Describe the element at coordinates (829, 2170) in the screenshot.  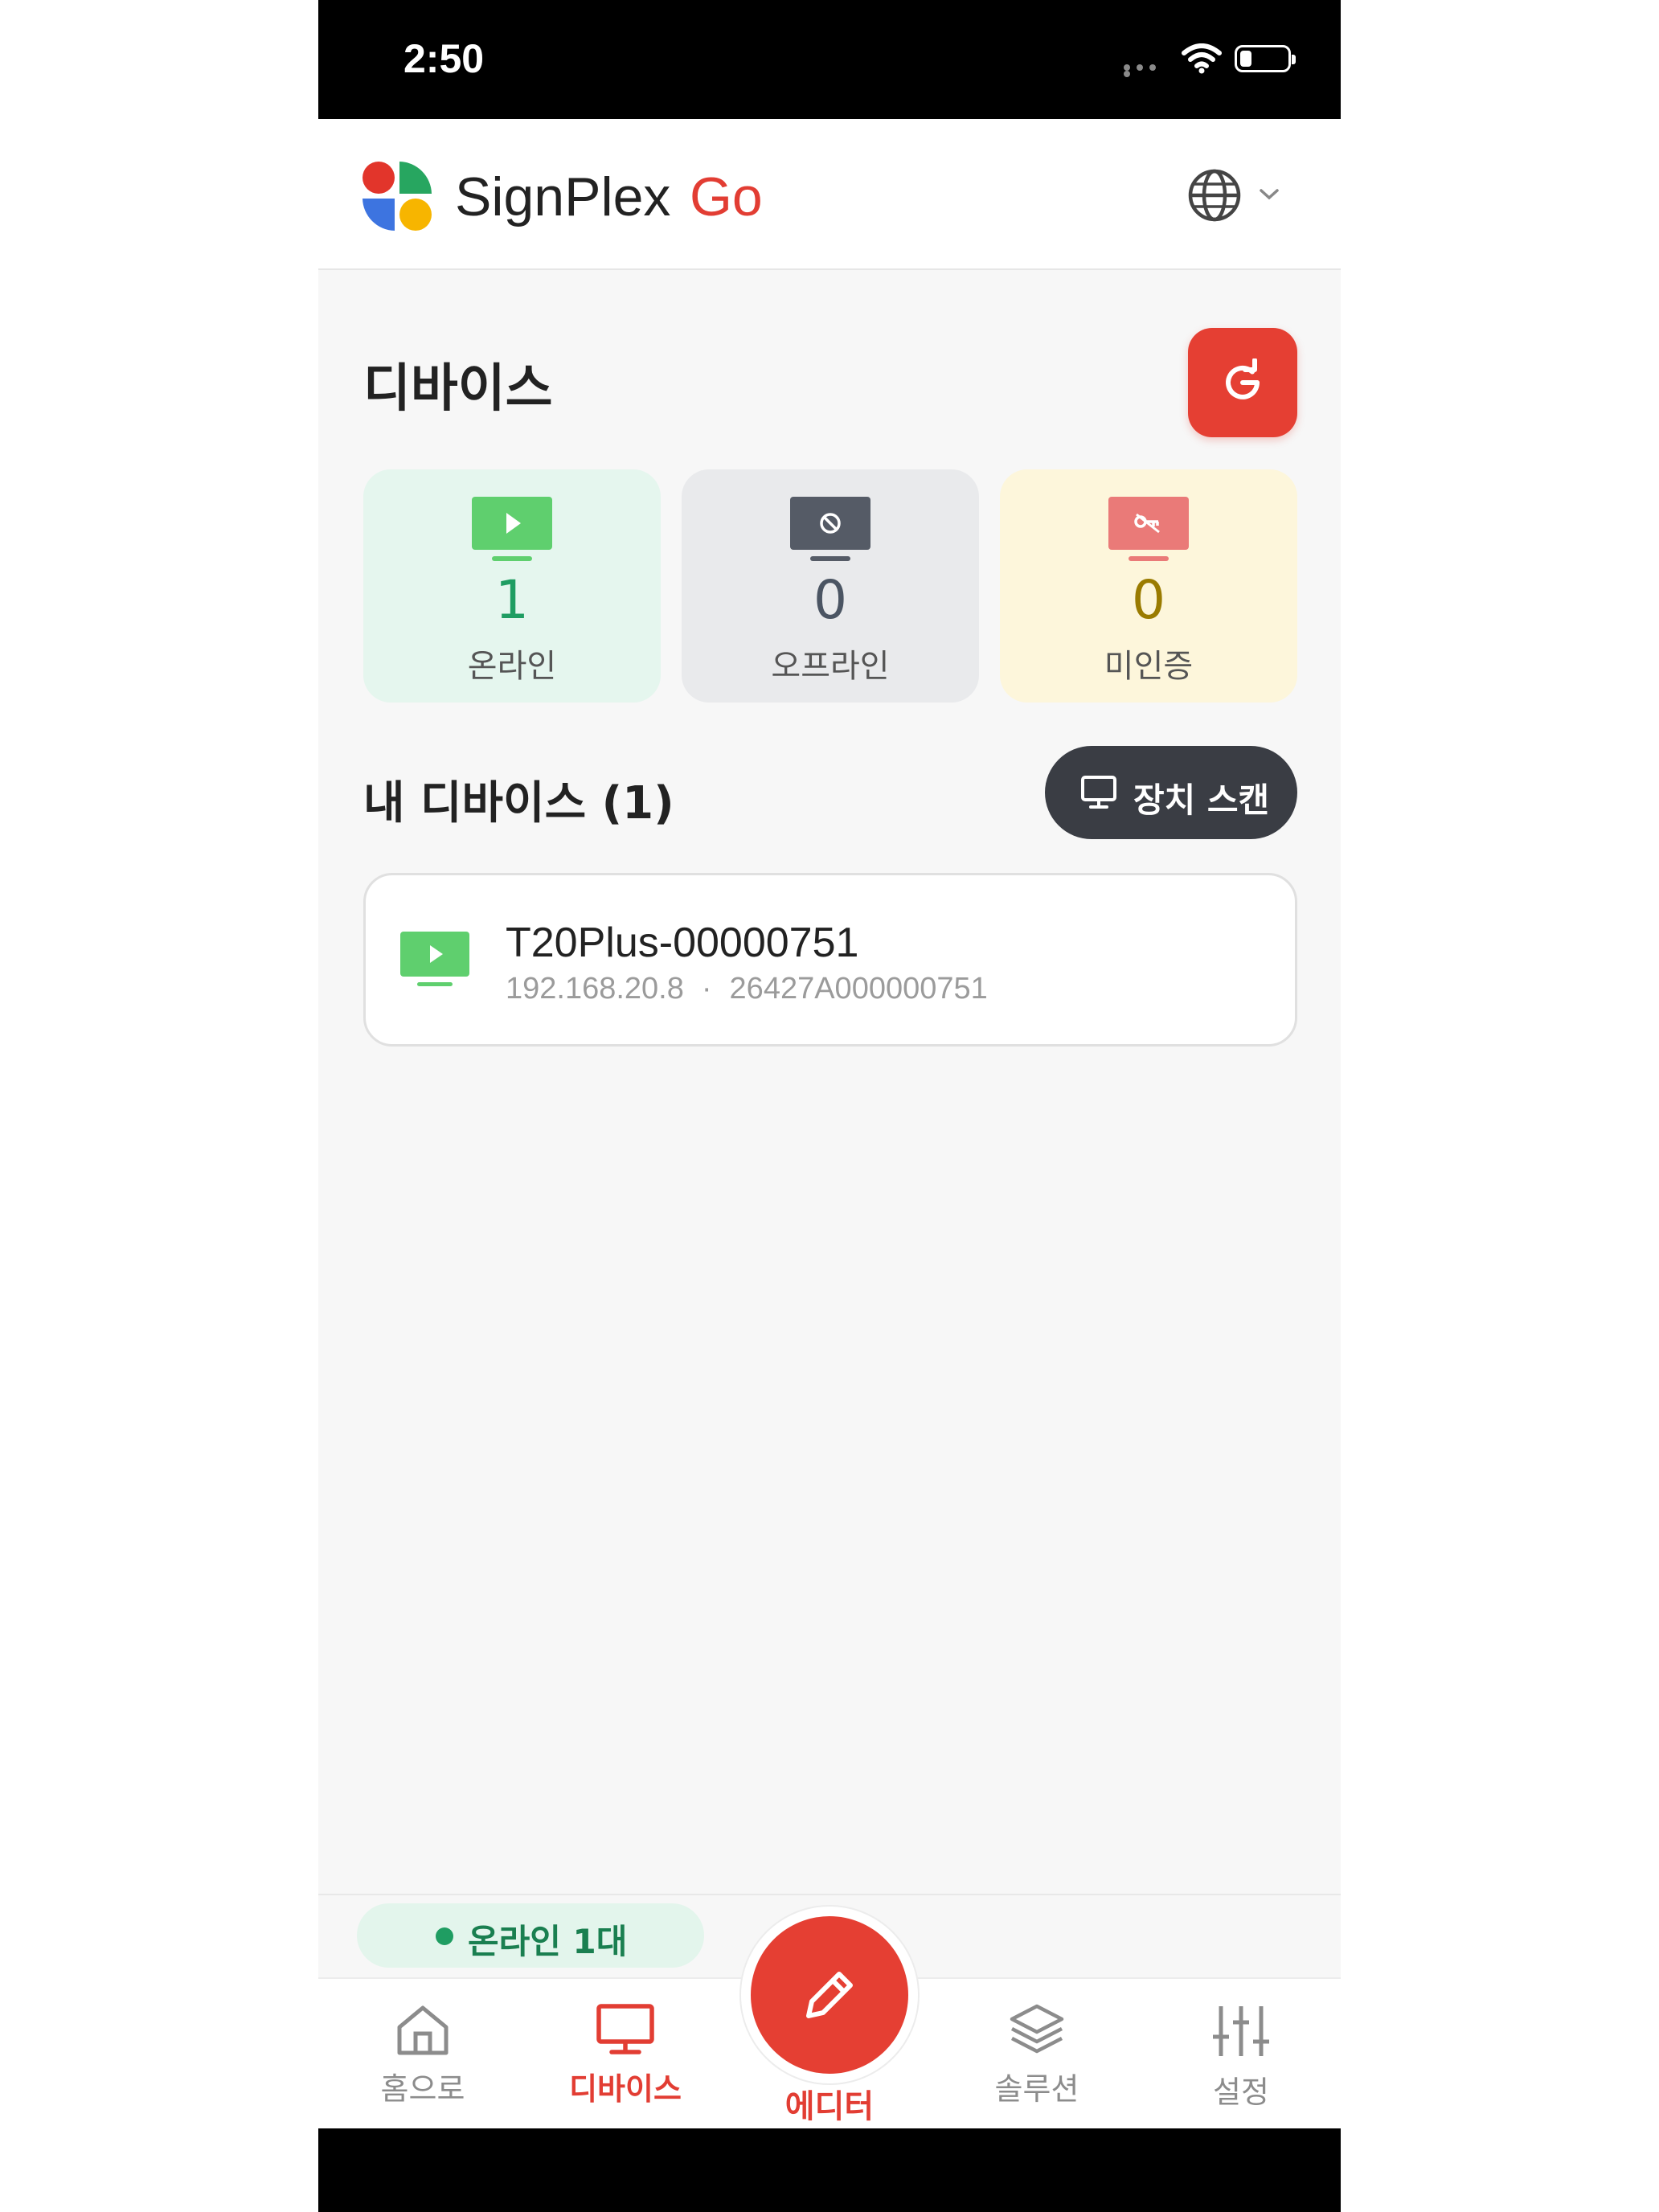
I see `home-indicator-area` at that location.